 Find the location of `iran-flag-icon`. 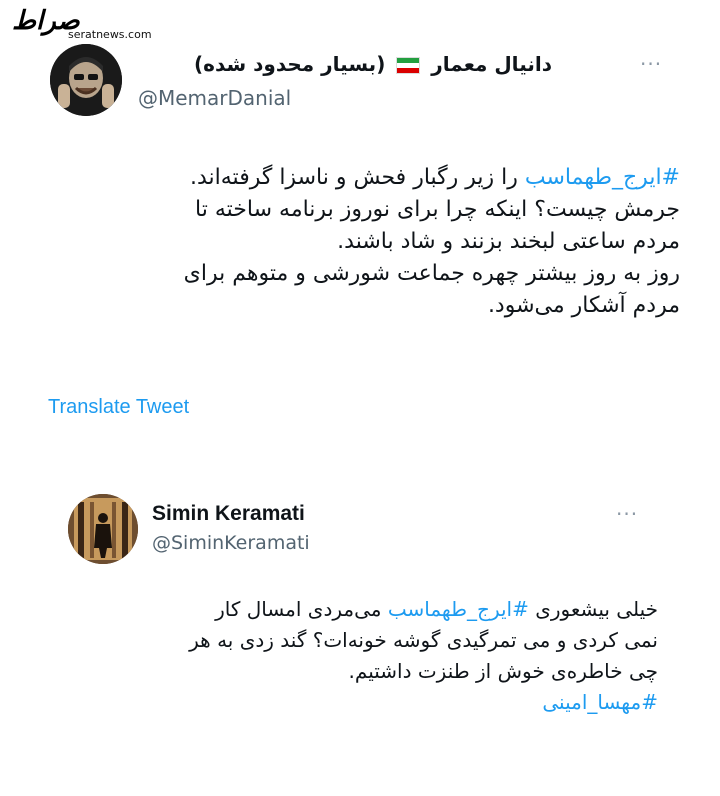

iran-flag-icon is located at coordinates (408, 65).